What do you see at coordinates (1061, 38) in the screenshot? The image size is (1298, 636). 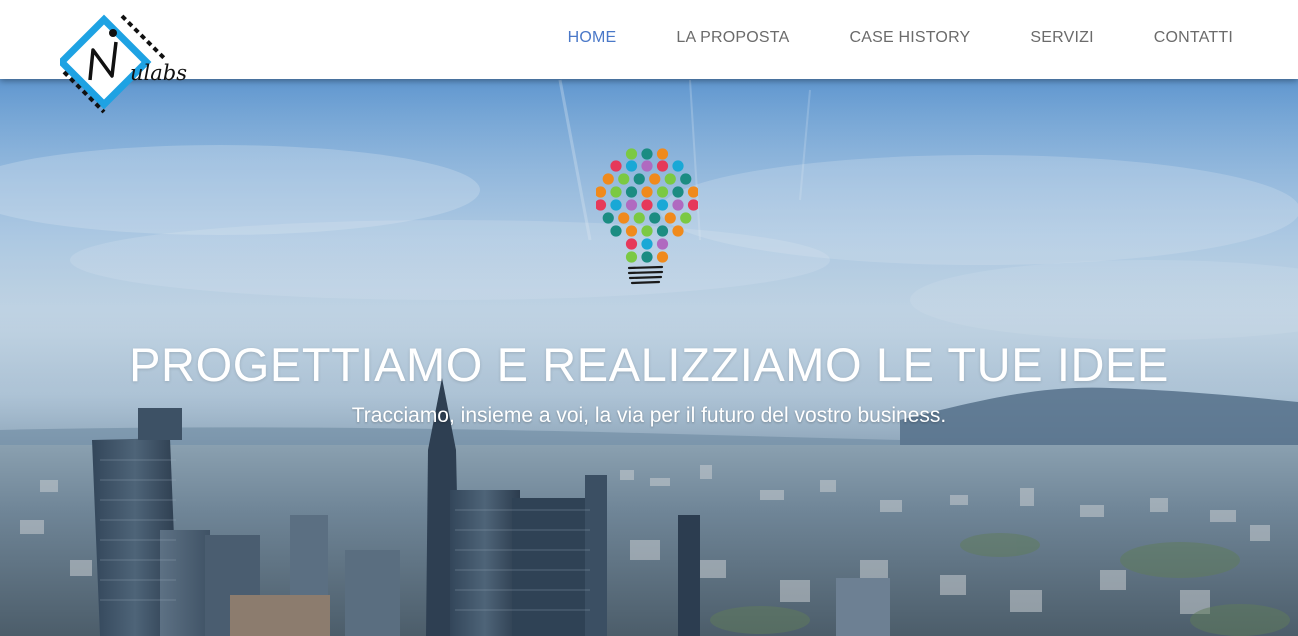 I see `nav-servizi: SERVIZI` at bounding box center [1061, 38].